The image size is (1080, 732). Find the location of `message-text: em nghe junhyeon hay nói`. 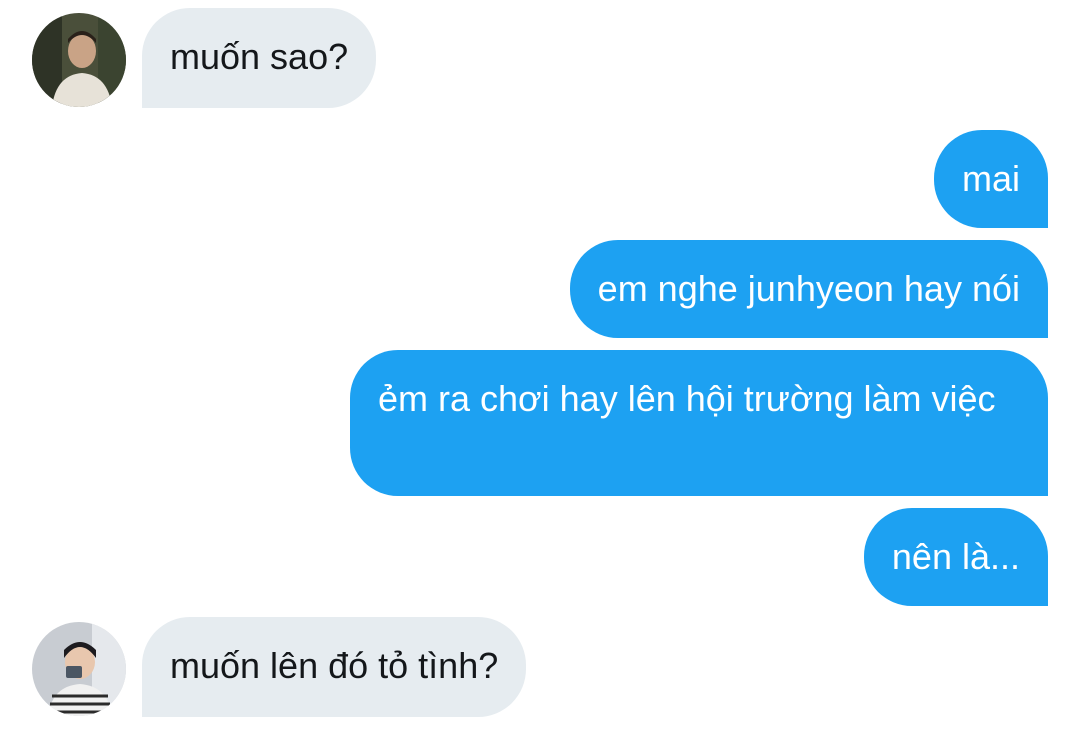

message-text: em nghe junhyeon hay nói is located at coordinates (808, 288).